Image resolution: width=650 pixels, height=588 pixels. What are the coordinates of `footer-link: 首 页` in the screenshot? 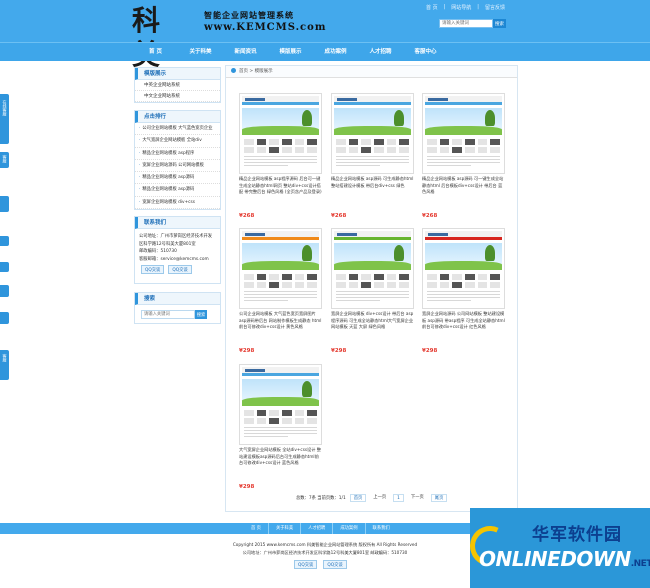 It's located at (256, 528).